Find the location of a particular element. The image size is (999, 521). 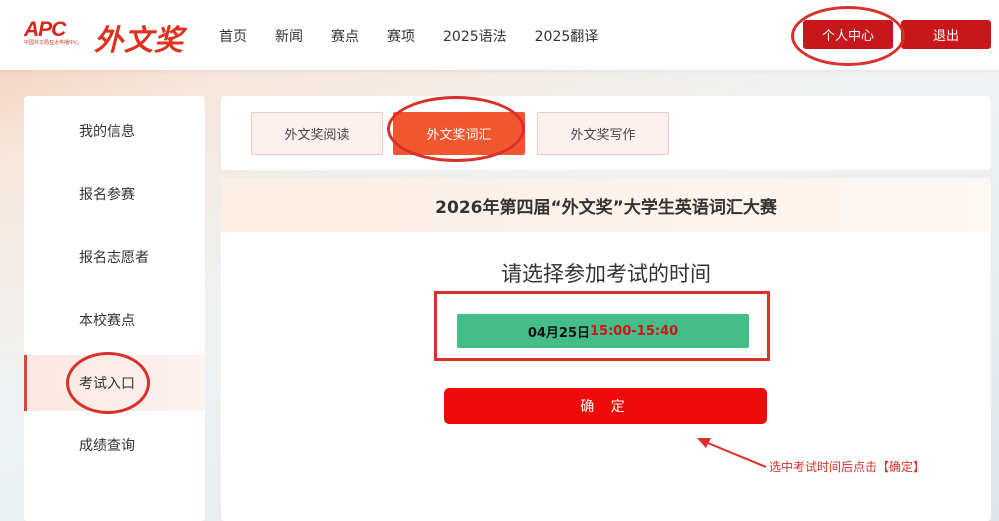

exam-time-slot-button: 04月25日 15:00-15:40 is located at coordinates (603, 331).